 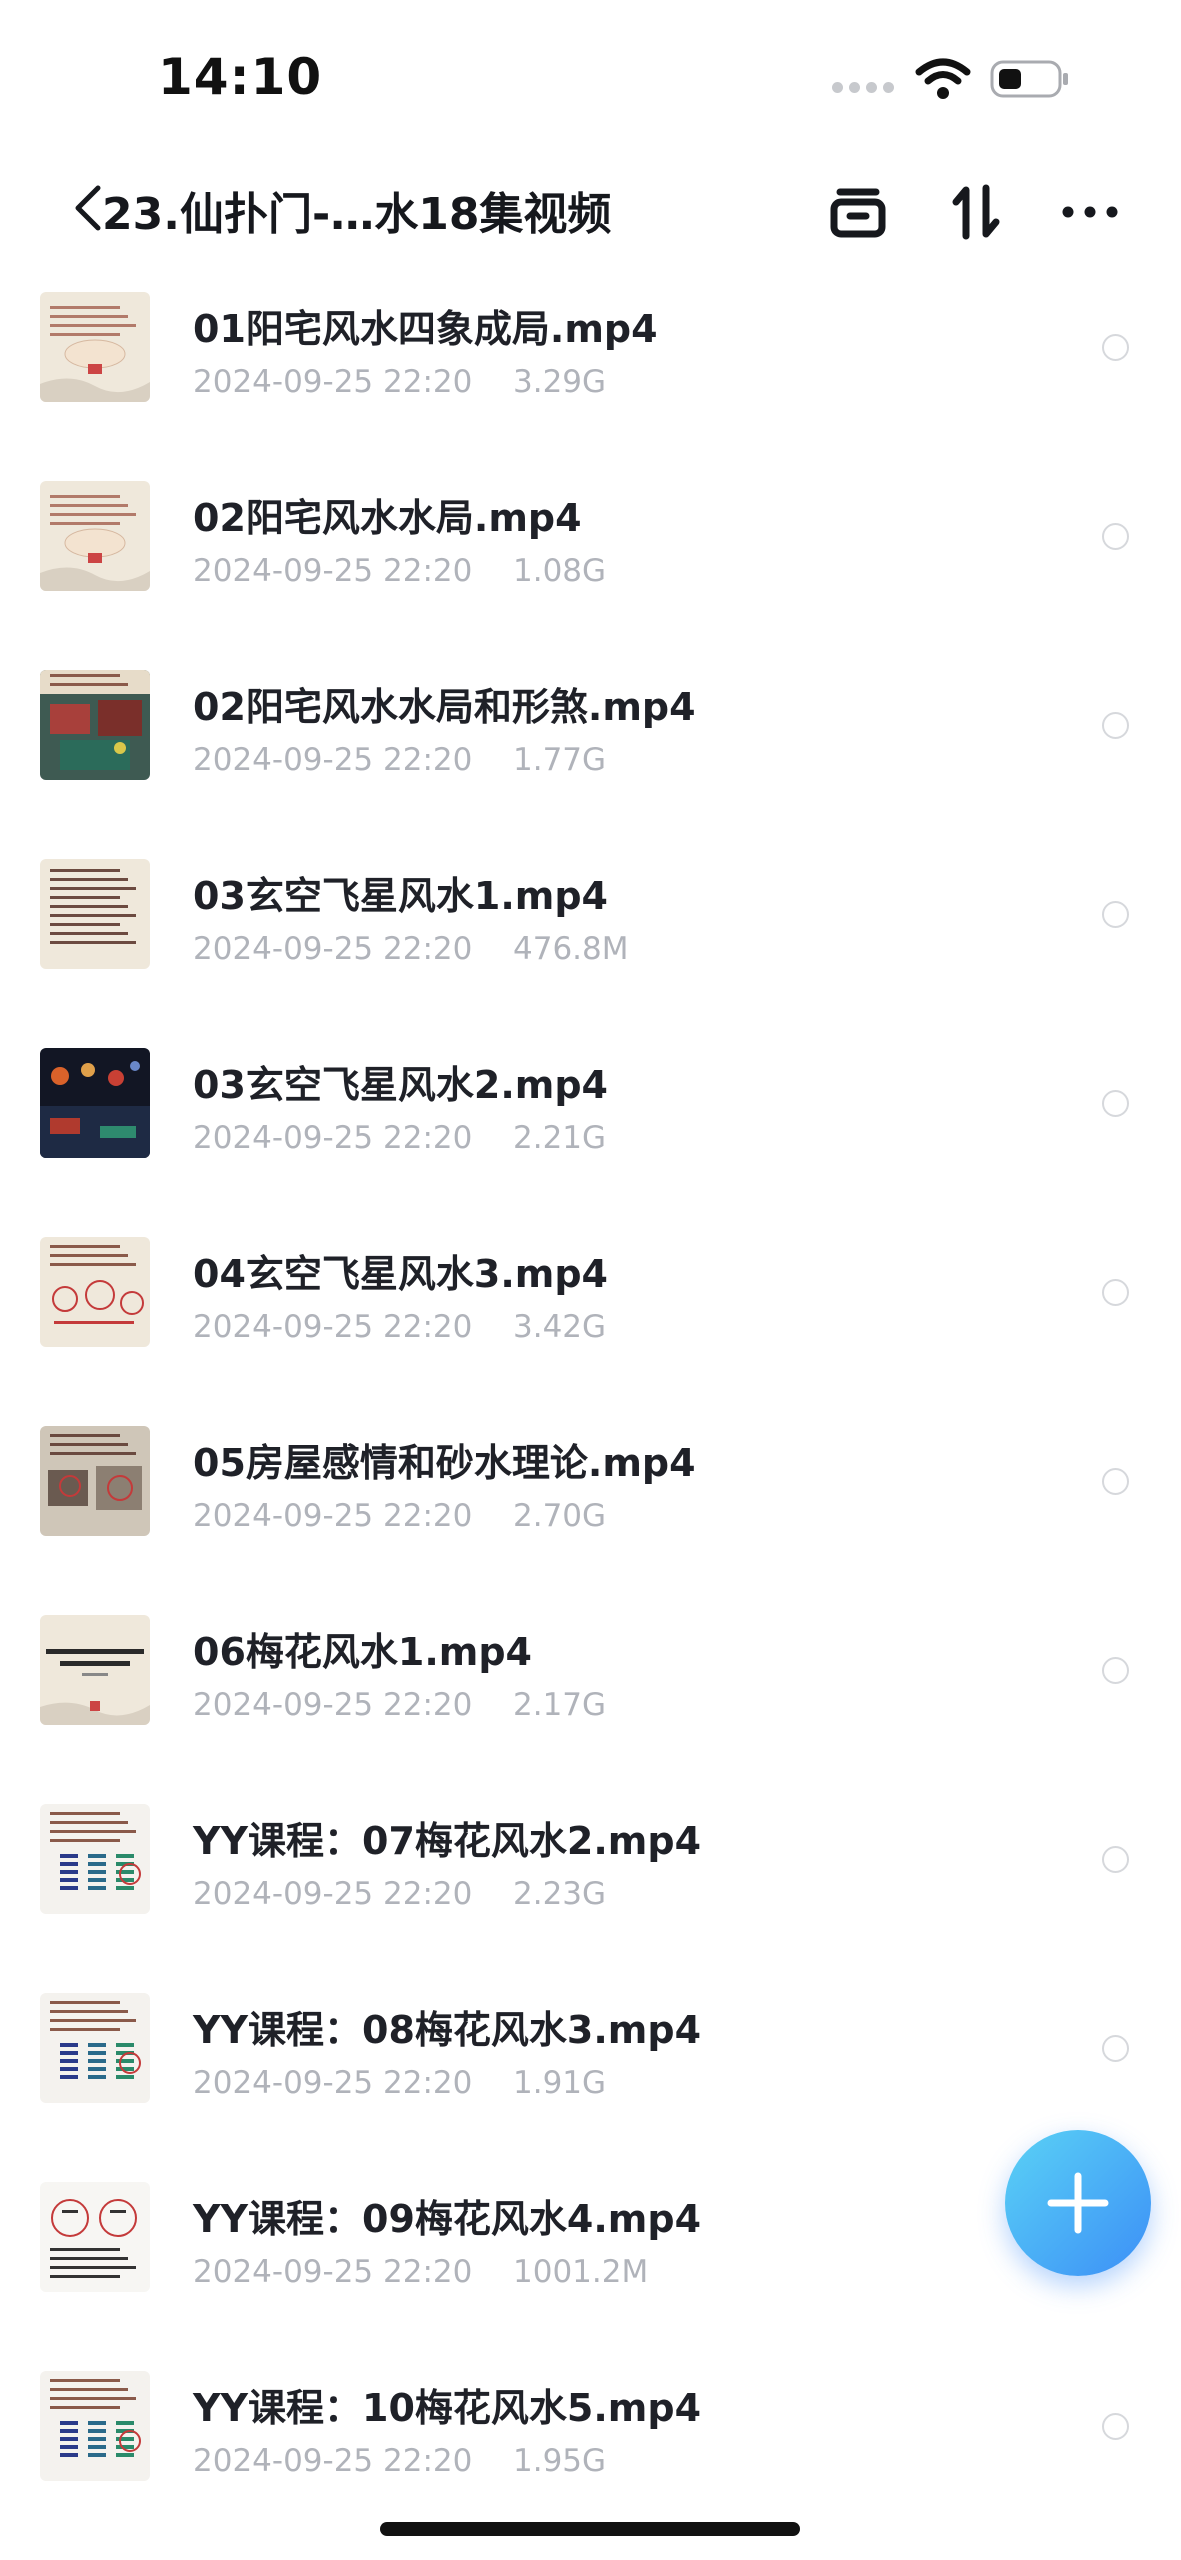 I want to click on file-size: 1.08G, so click(x=560, y=571).